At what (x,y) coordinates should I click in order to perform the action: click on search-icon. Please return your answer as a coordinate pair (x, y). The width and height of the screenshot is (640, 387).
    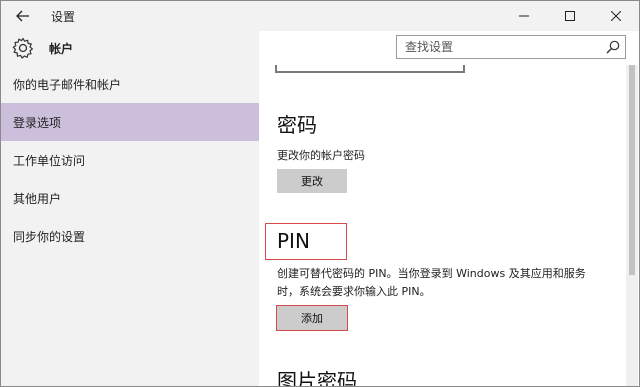
    Looking at the image, I should click on (613, 47).